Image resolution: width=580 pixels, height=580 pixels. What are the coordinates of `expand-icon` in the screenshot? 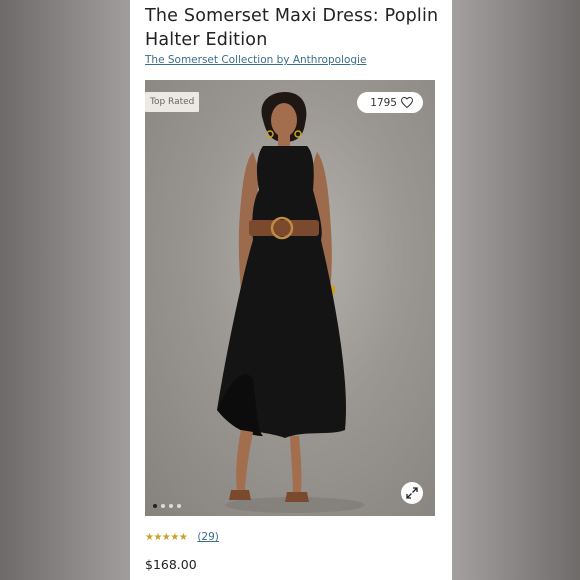 It's located at (412, 493).